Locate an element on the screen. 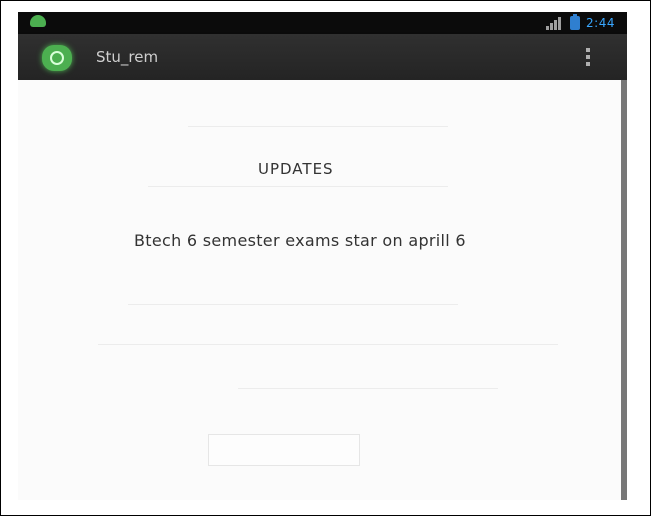 The image size is (651, 516). update-message: Btech 6 semester exams star on aprill 6 is located at coordinates (300, 240).